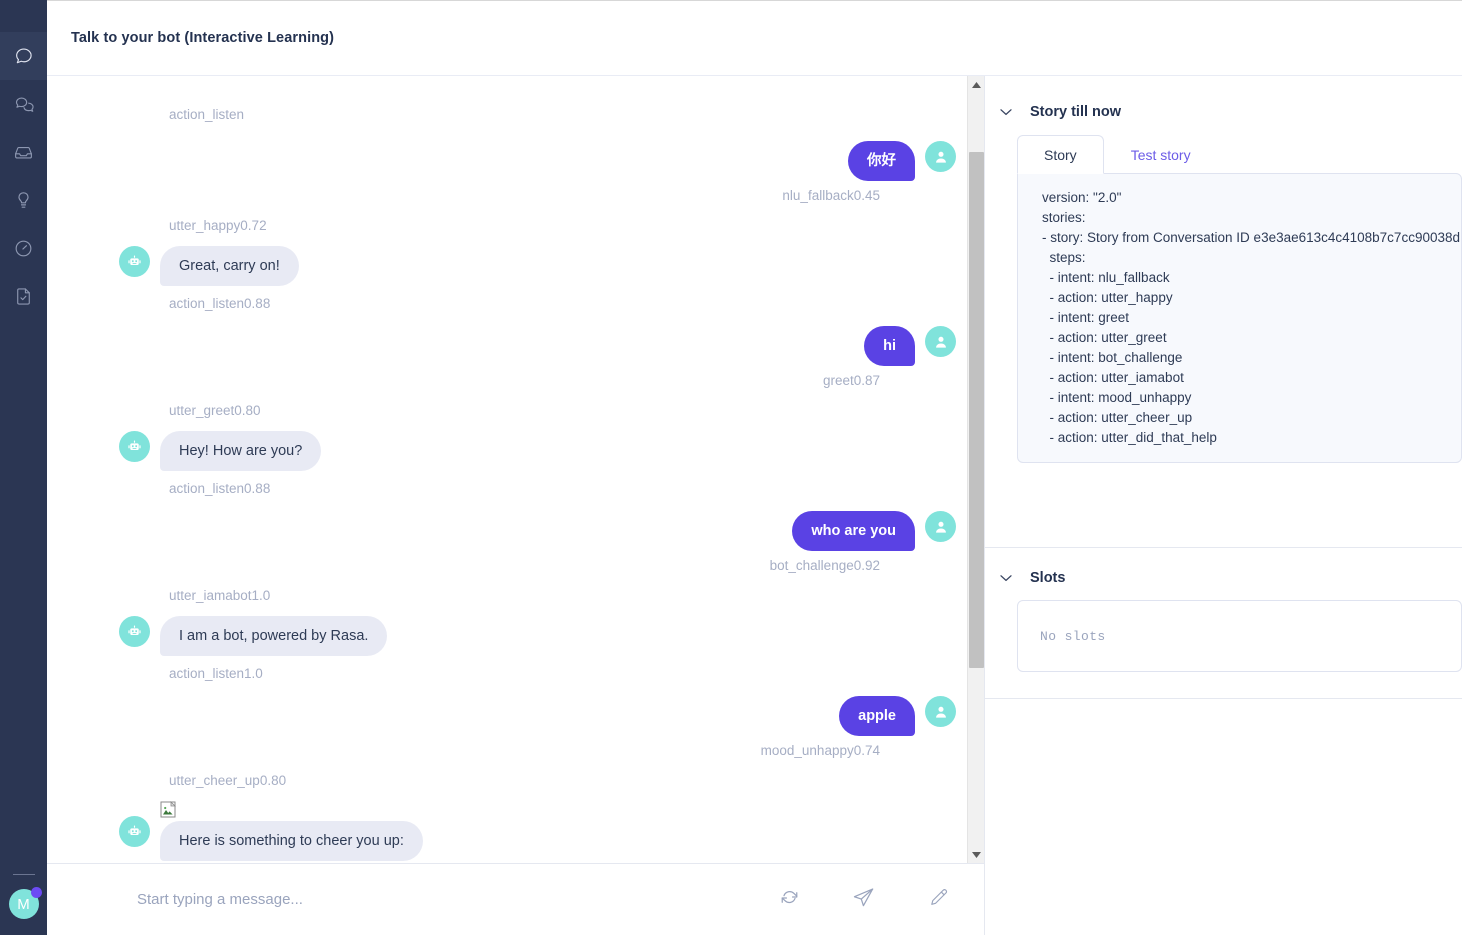 This screenshot has width=1462, height=935. Describe the element at coordinates (25, 903) in the screenshot. I see `user-avatar-container: M` at that location.